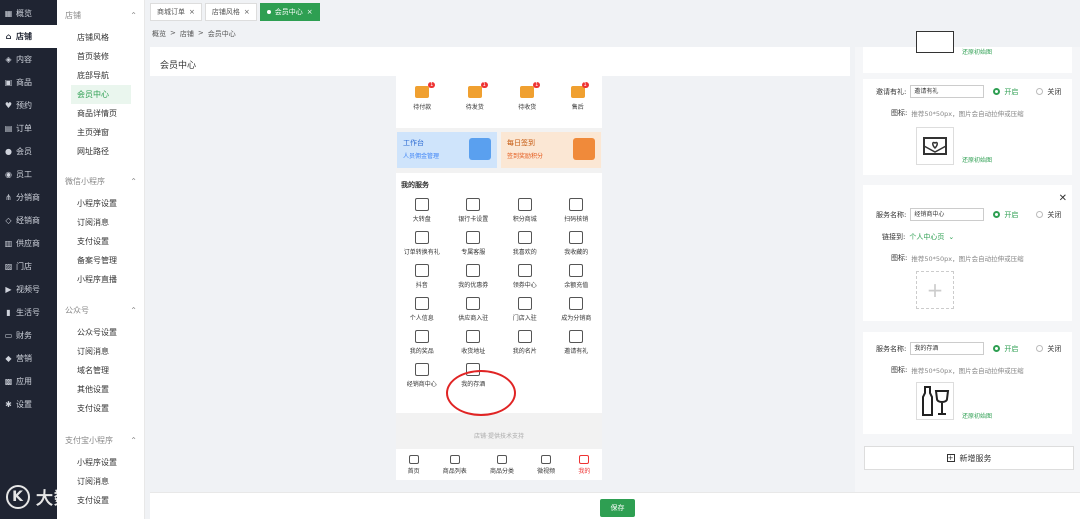 This screenshot has height=519, width=1080. Describe the element at coordinates (422, 210) in the screenshot. I see `service-item: 大转盘` at that location.